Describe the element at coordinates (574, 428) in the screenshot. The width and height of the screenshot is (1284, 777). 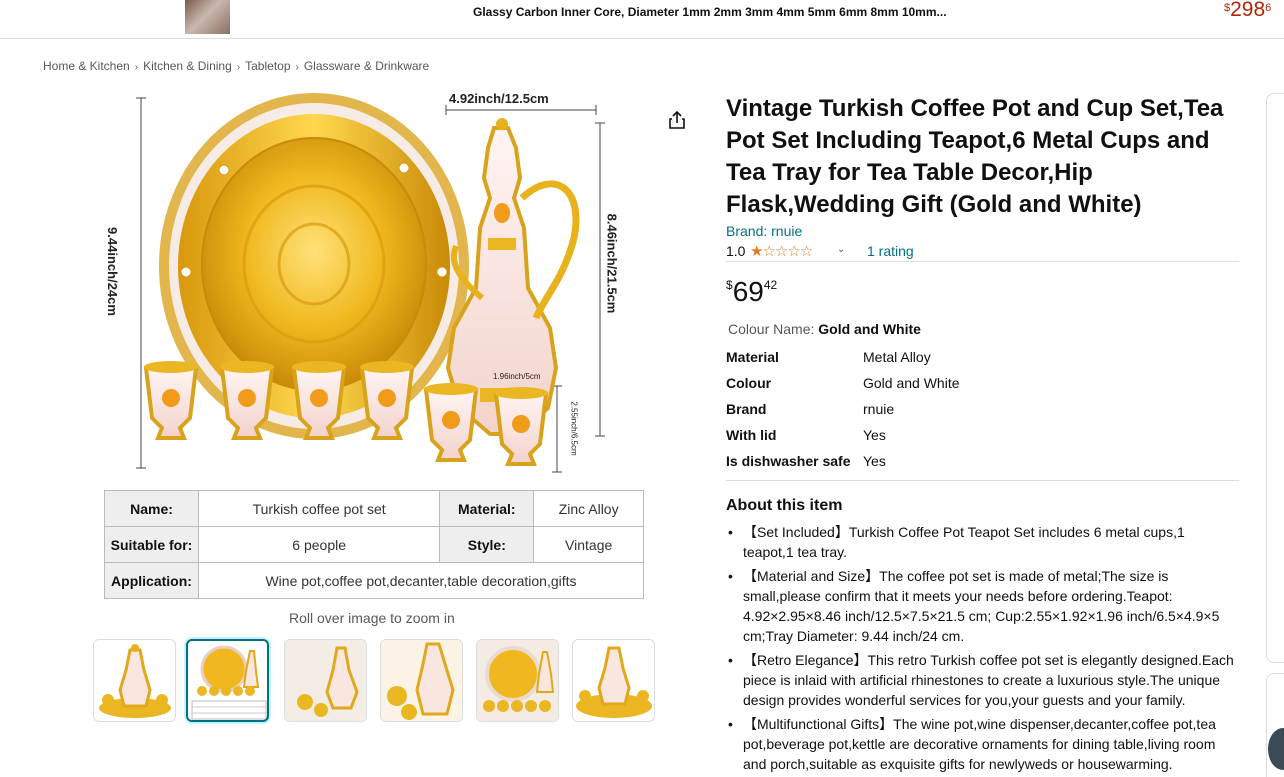
I see `dimension-cup-height-label: 2.55inch/6.5cm` at that location.